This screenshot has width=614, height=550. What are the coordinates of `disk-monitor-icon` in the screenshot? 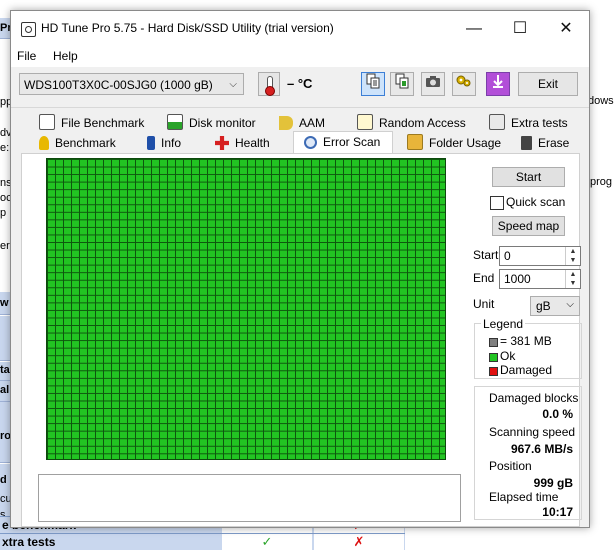 It's located at (175, 122).